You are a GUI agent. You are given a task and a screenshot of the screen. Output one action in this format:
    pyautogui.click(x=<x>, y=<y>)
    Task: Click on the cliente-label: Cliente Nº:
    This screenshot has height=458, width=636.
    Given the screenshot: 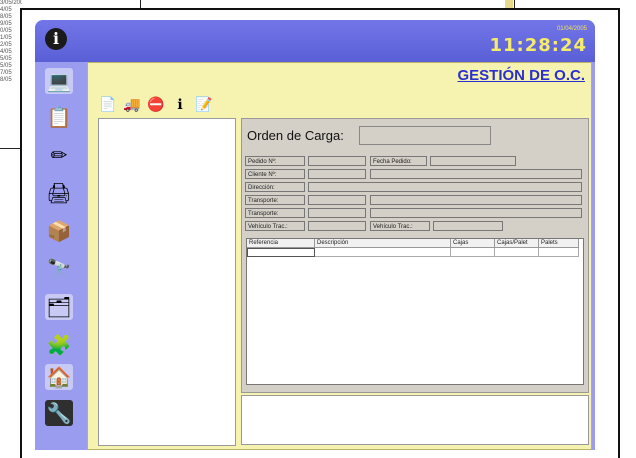 What is the action you would take?
    pyautogui.click(x=275, y=174)
    